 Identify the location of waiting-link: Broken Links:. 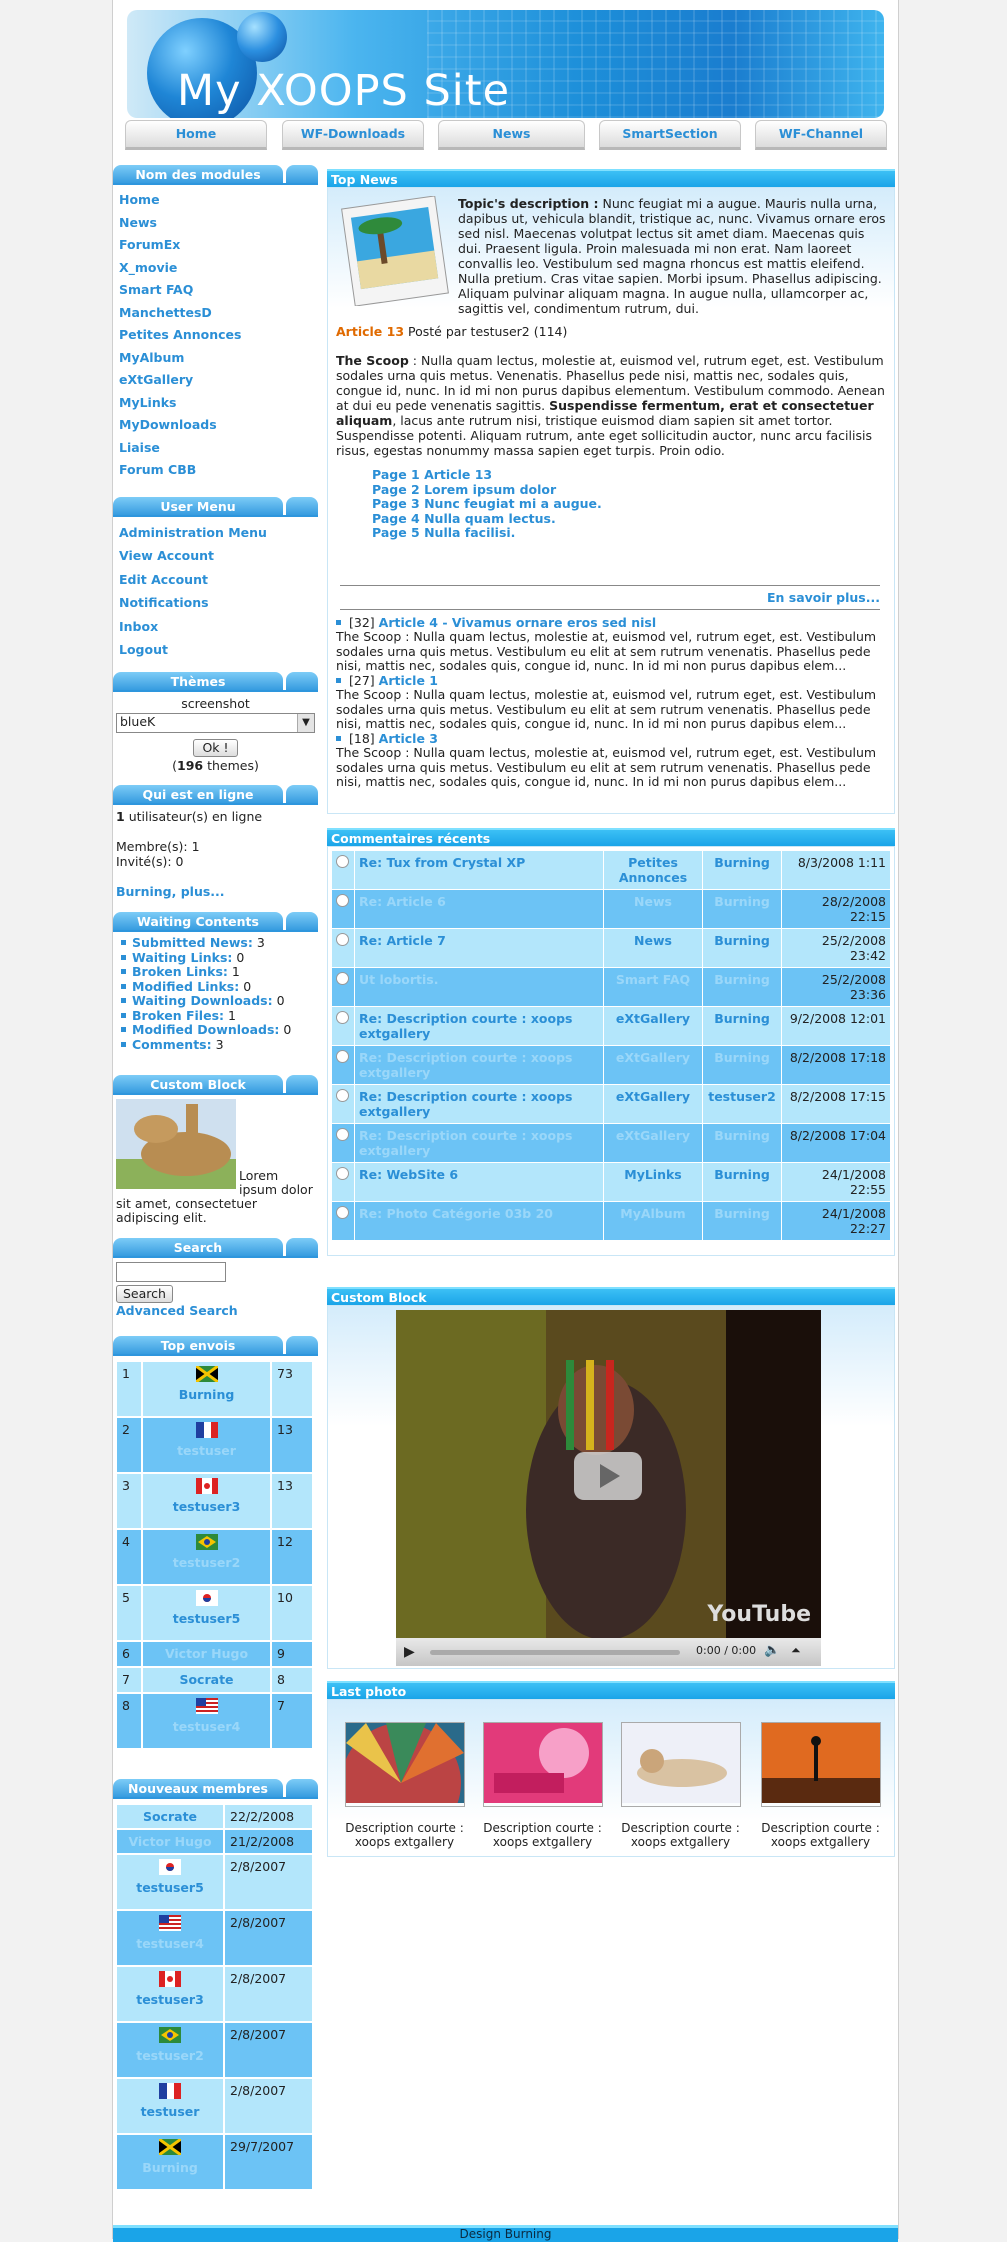
(180, 971).